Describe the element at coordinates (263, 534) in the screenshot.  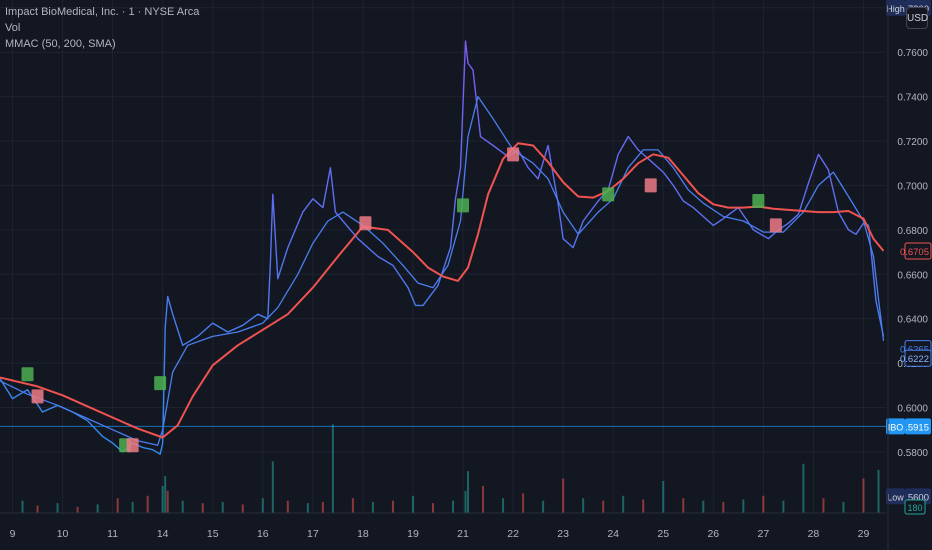
I see `x-tick-label: 16` at that location.